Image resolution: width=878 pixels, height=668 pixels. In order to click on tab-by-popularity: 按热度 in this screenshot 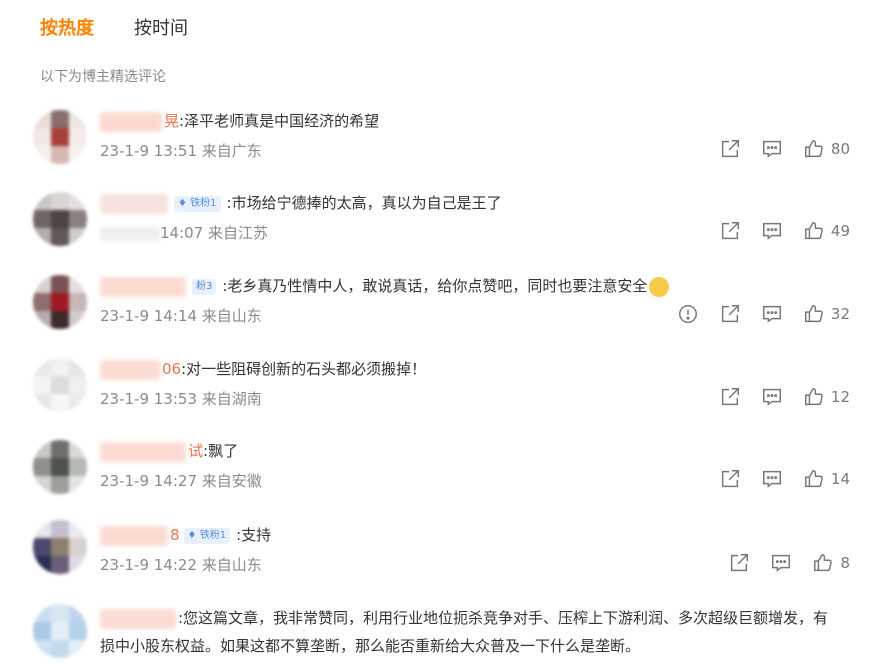, I will do `click(67, 29)`.